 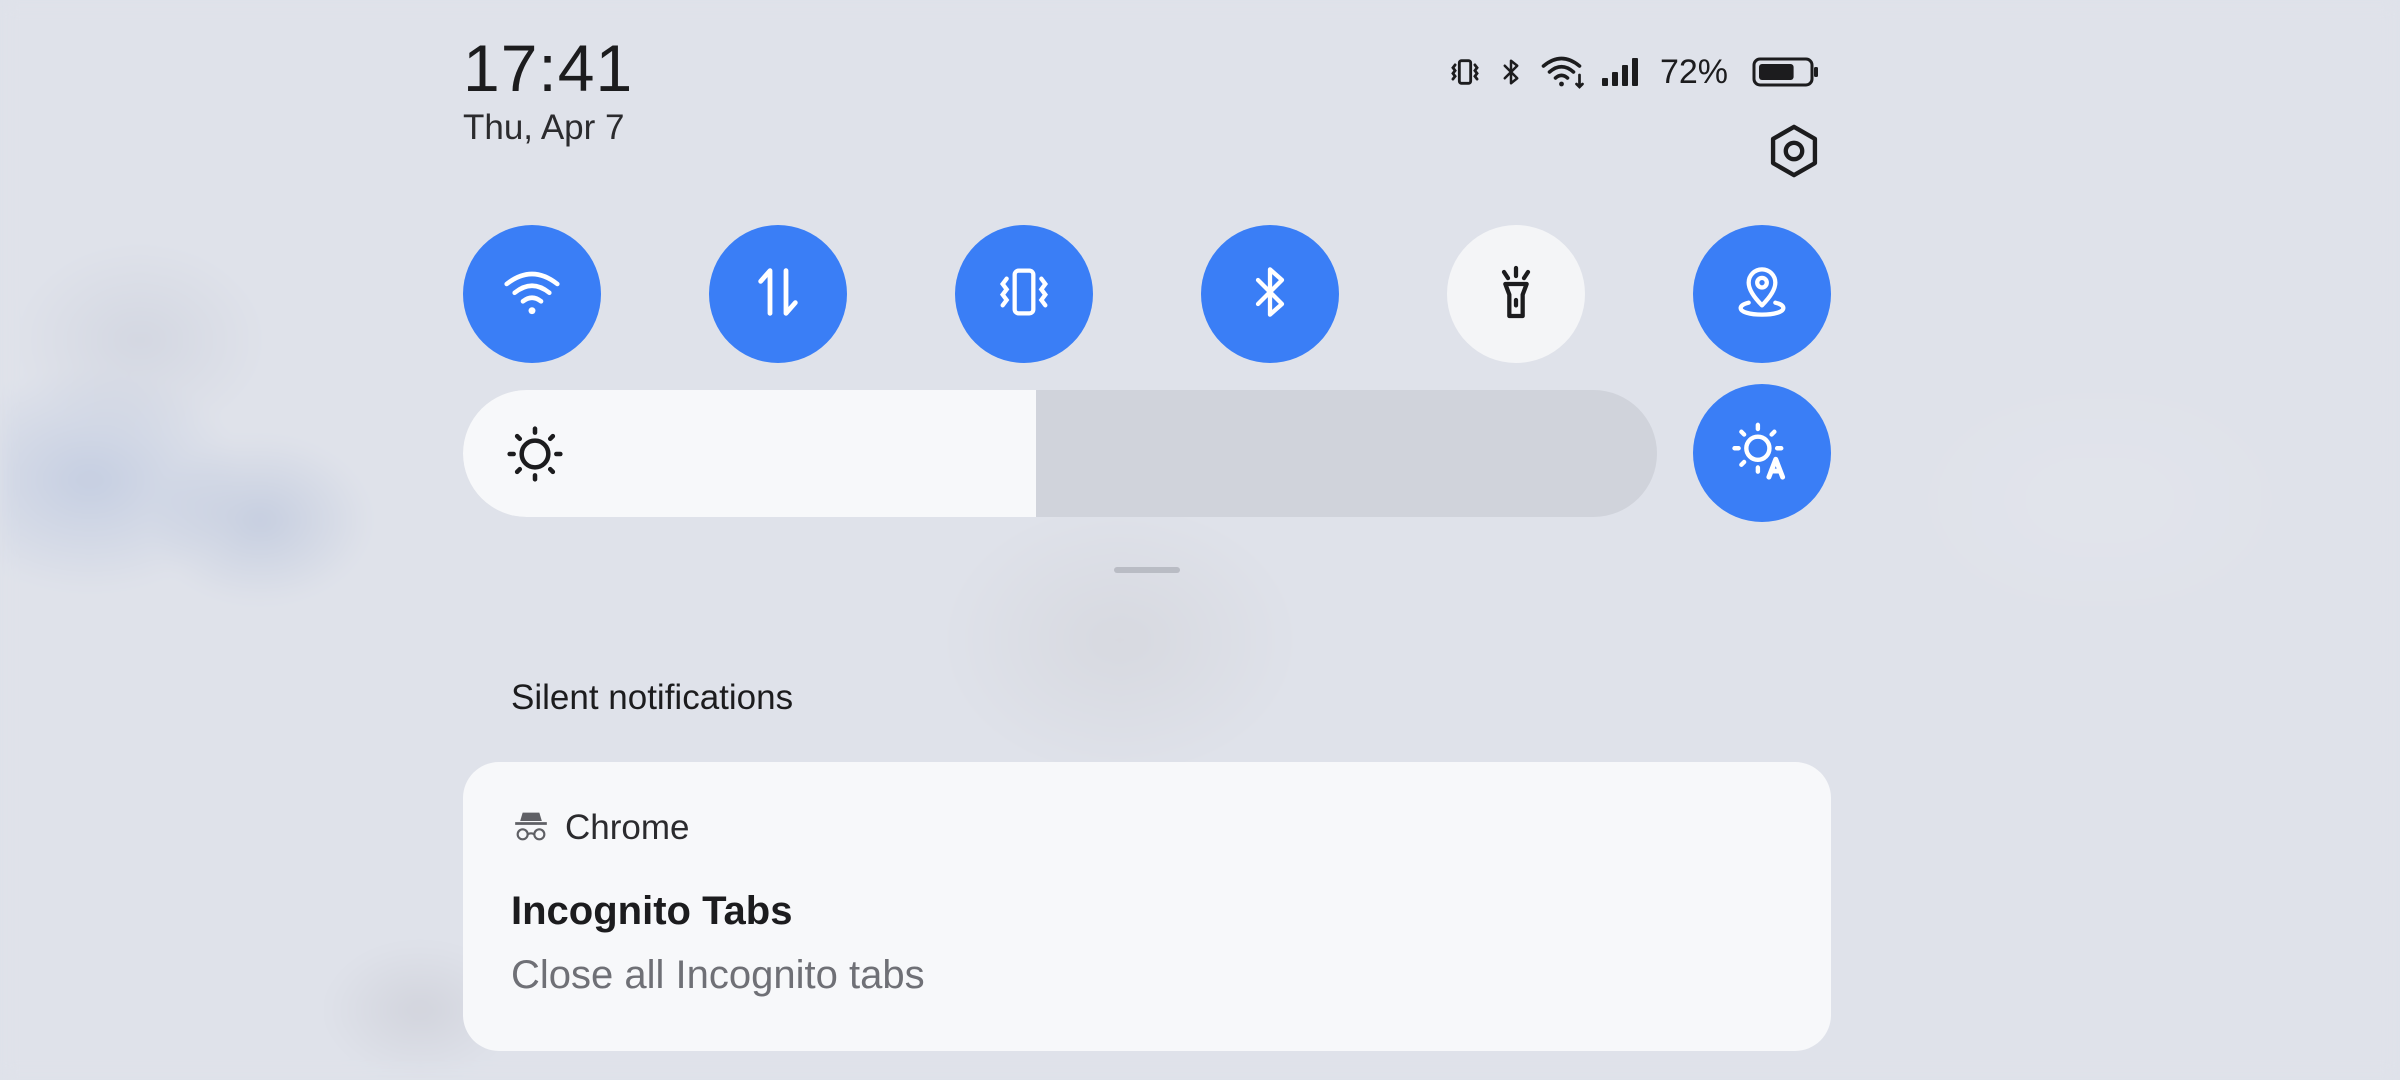 What do you see at coordinates (535, 454) in the screenshot?
I see `sun-icon` at bounding box center [535, 454].